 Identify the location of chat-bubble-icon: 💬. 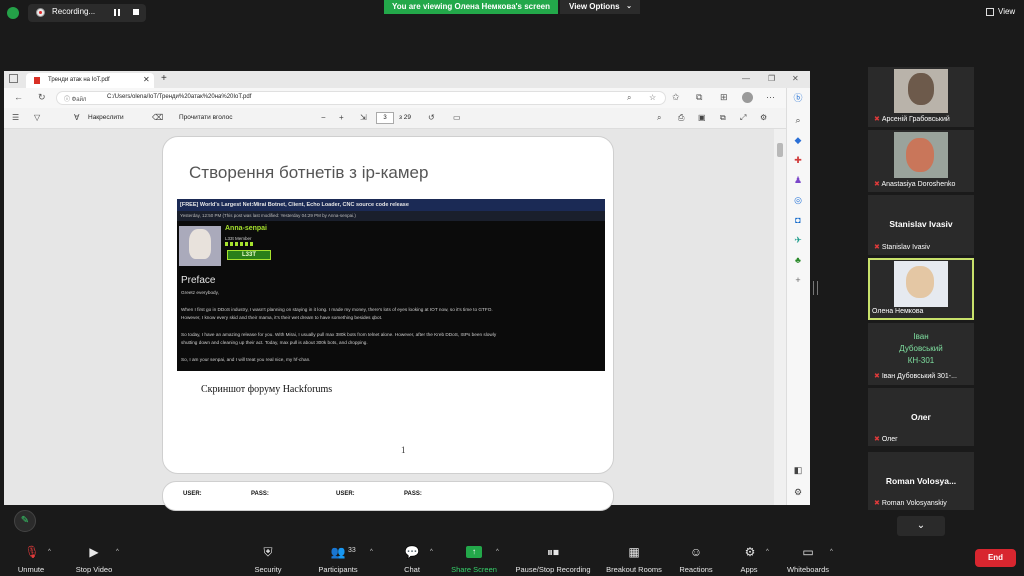
(412, 552).